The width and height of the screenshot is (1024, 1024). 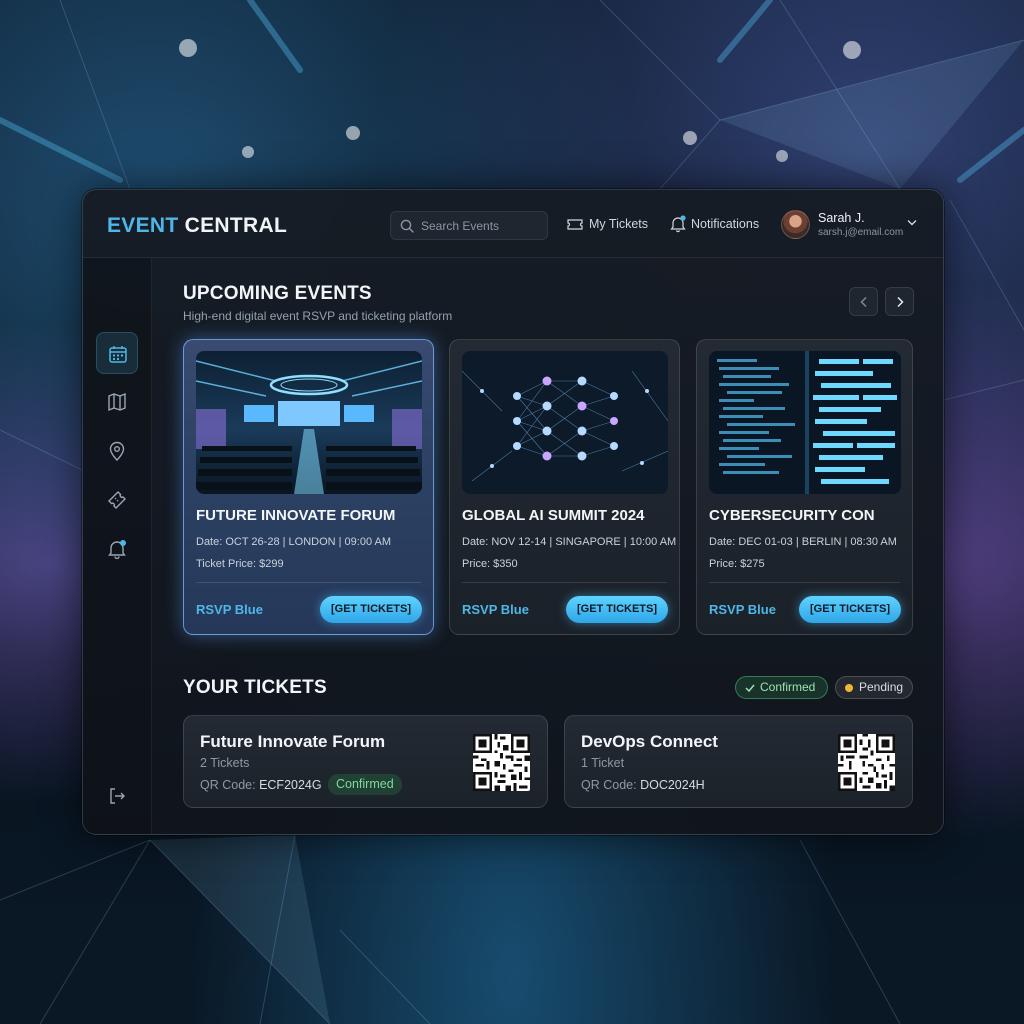 I want to click on event-image-neural-network, so click(x=565, y=422).